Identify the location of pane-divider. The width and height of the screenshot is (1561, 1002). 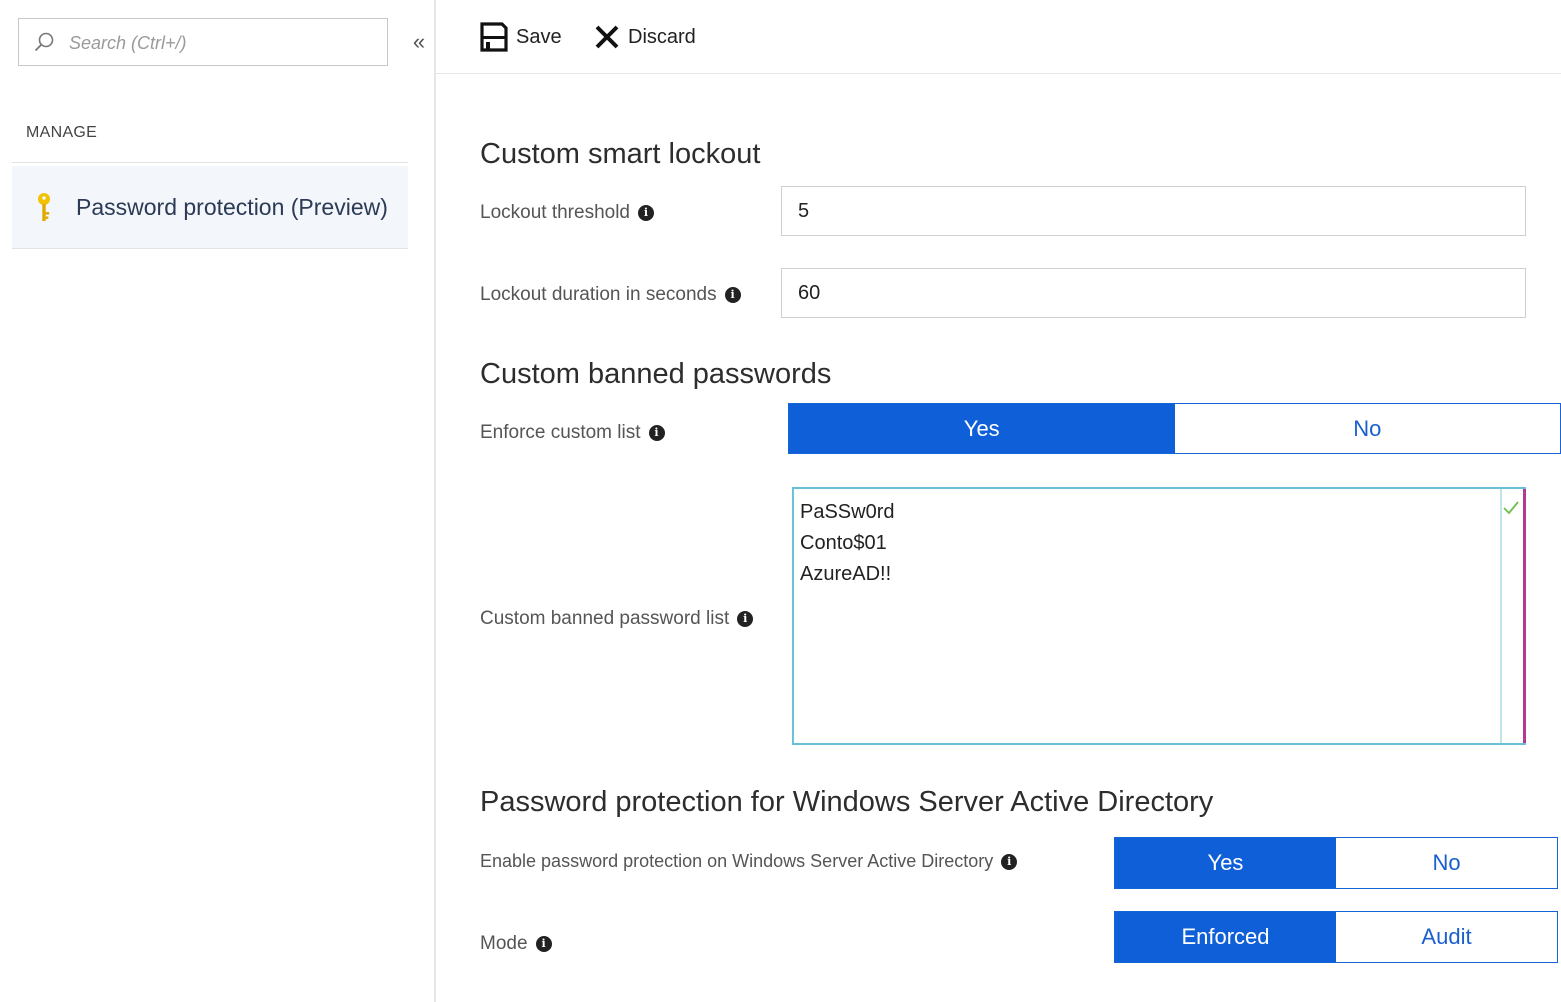
(435, 501).